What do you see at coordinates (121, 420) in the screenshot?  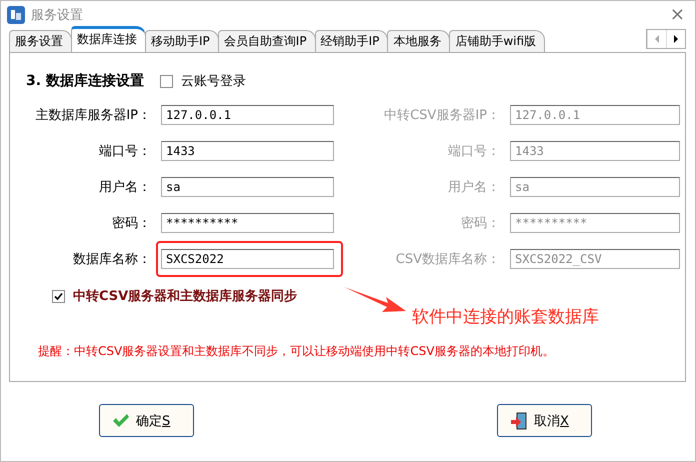 I see `check-icon` at bounding box center [121, 420].